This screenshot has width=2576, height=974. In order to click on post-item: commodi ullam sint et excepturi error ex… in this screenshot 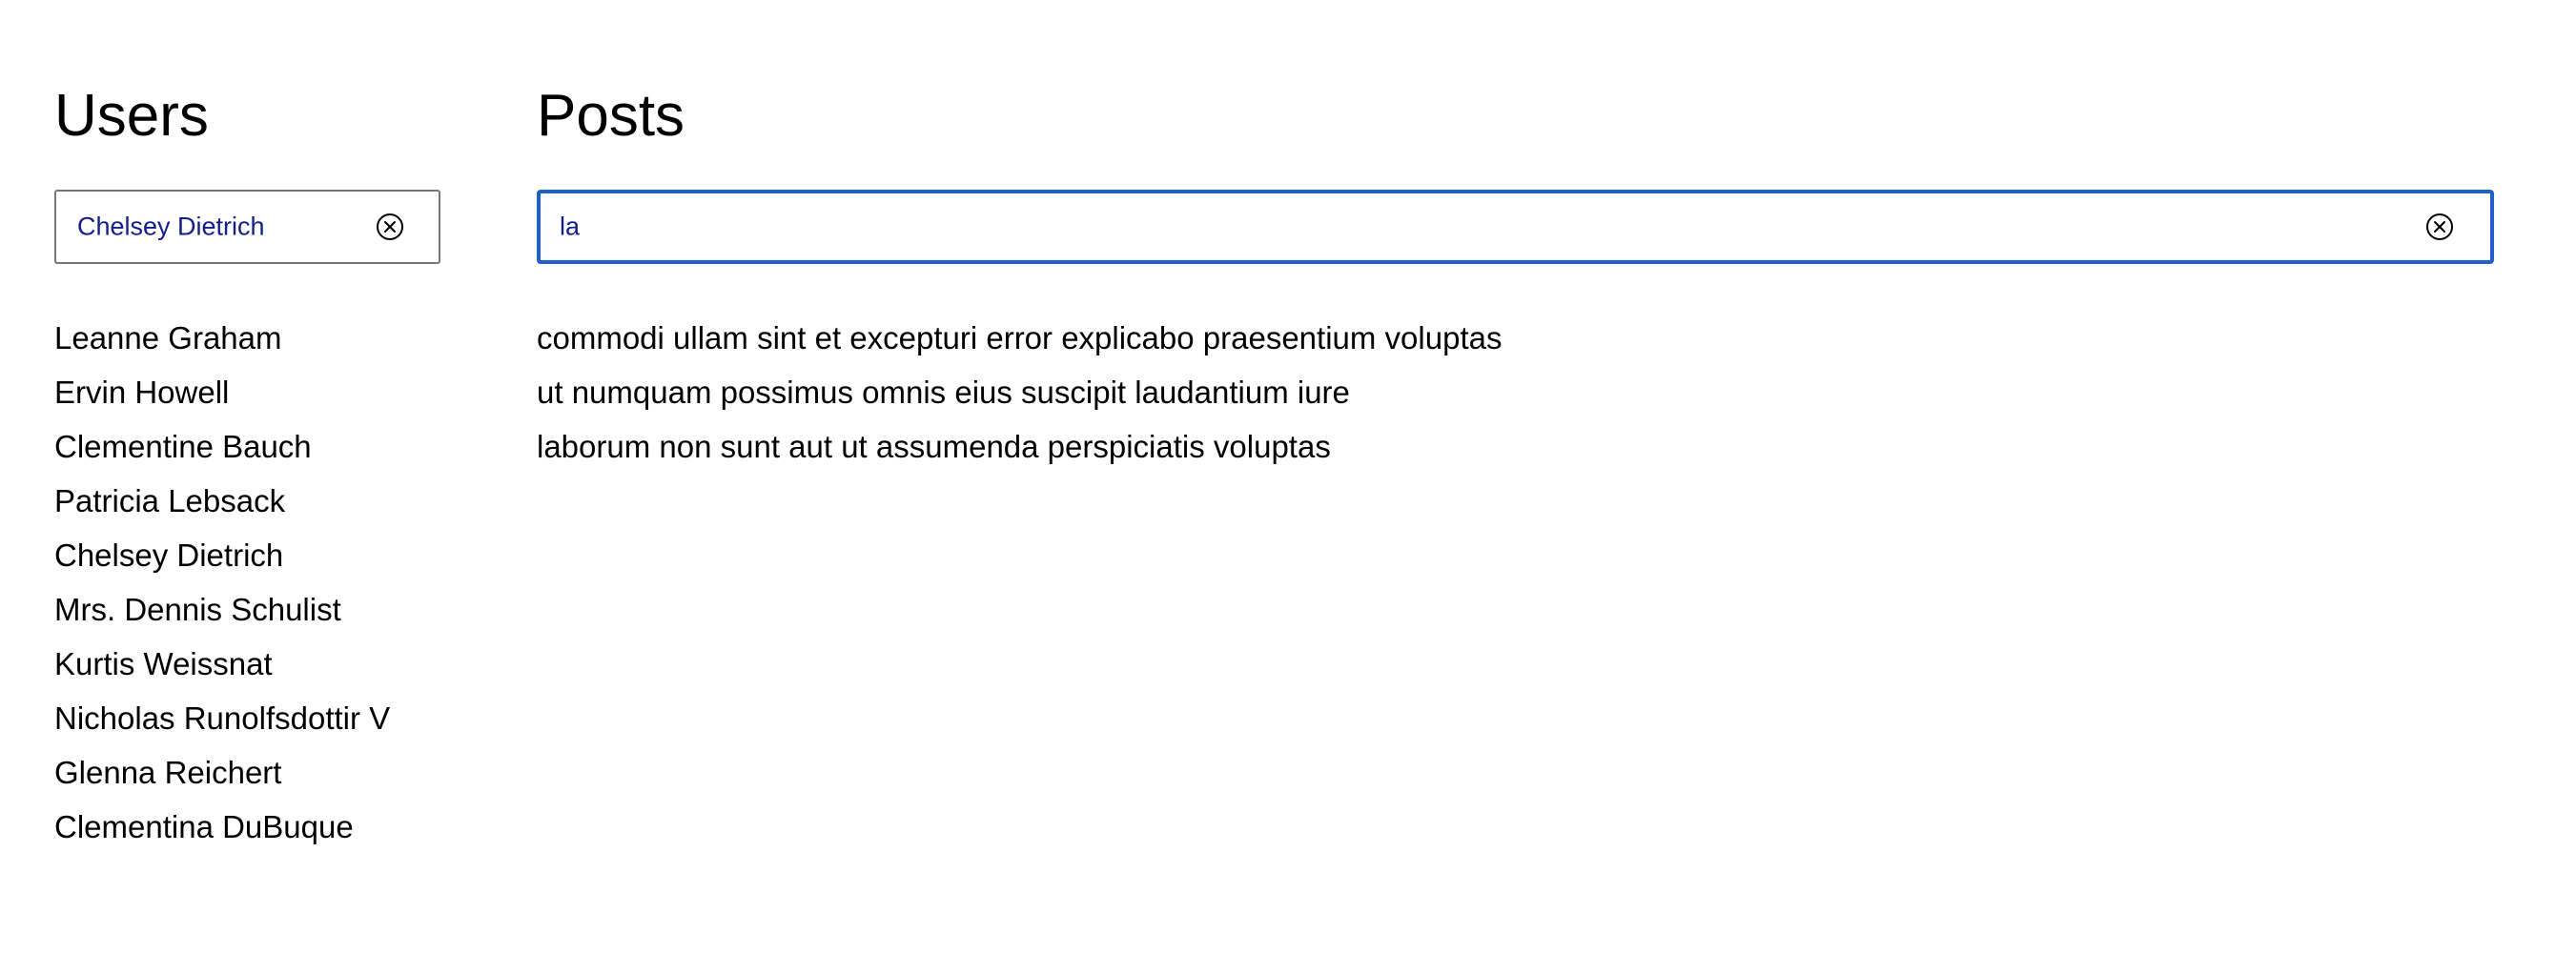, I will do `click(1020, 338)`.